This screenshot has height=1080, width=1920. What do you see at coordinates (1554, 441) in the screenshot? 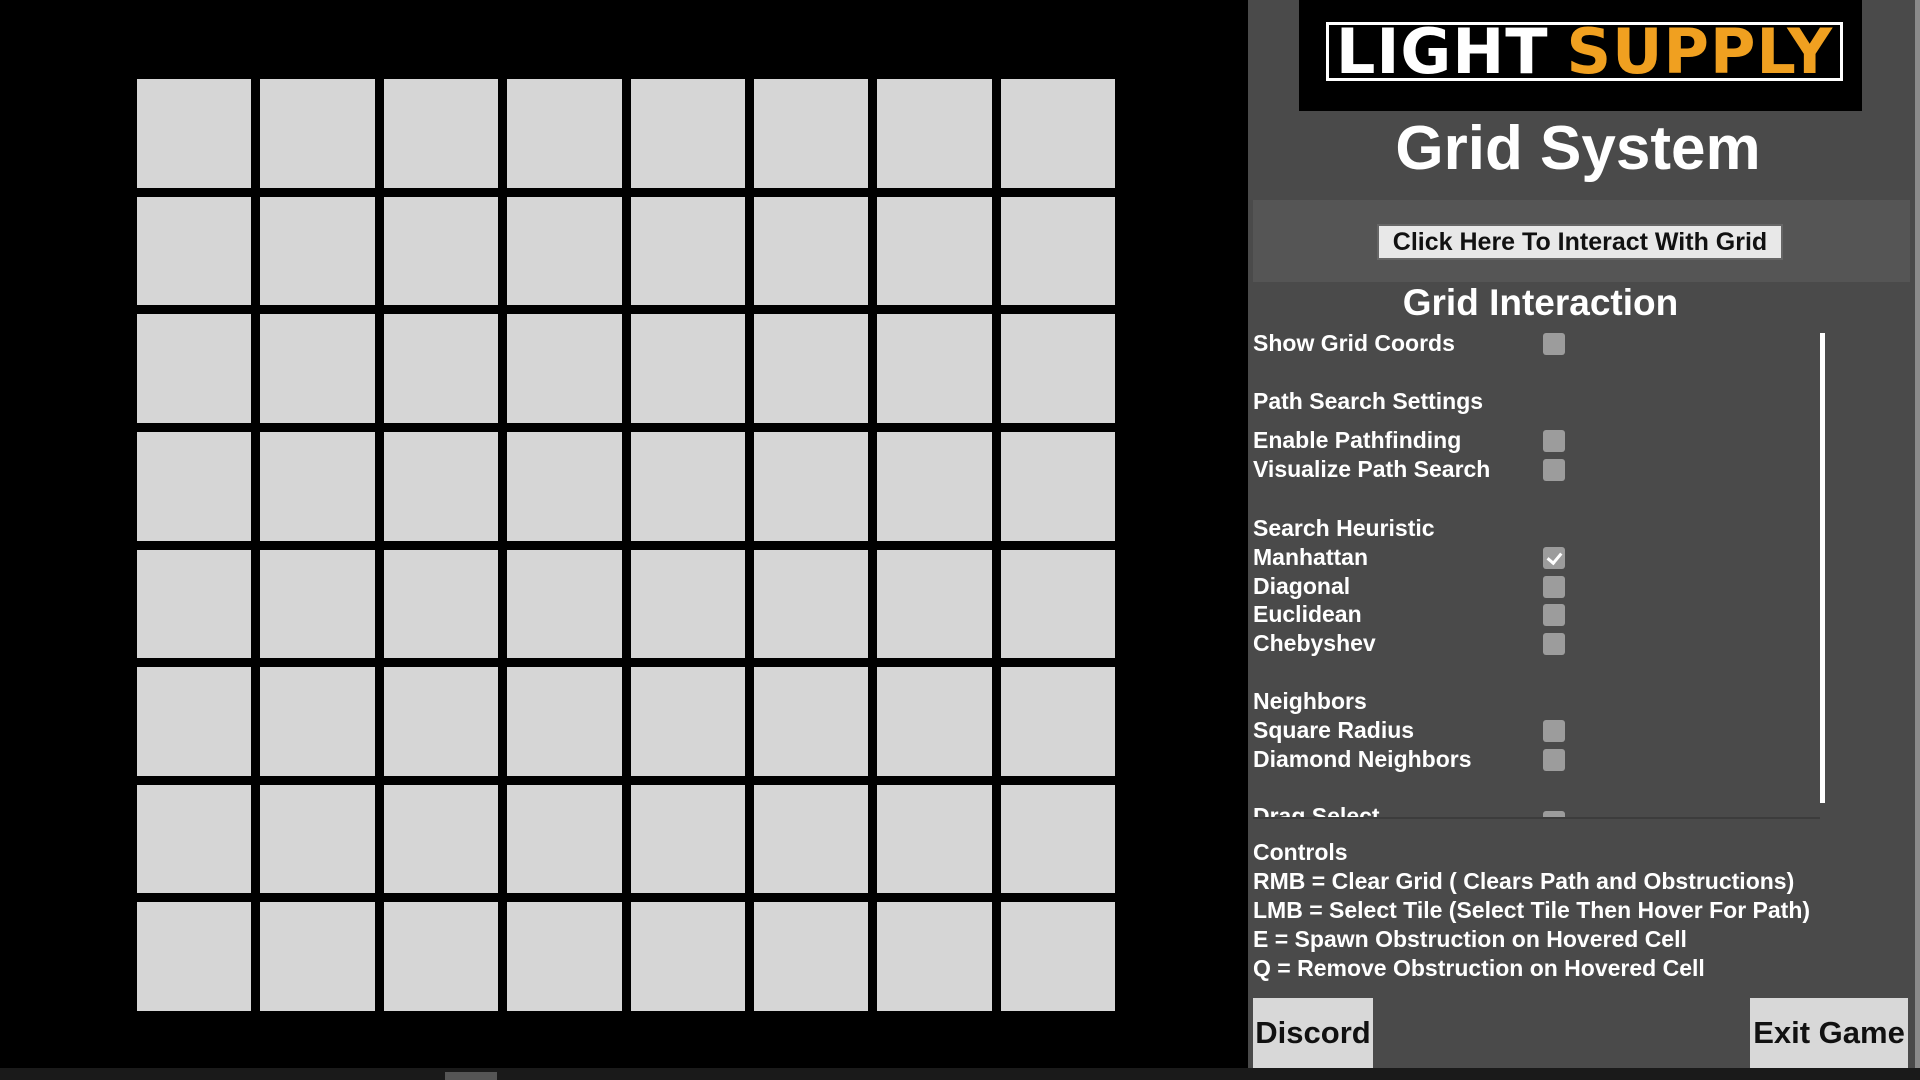
I see `enable-pathfinding-checkbox` at bounding box center [1554, 441].